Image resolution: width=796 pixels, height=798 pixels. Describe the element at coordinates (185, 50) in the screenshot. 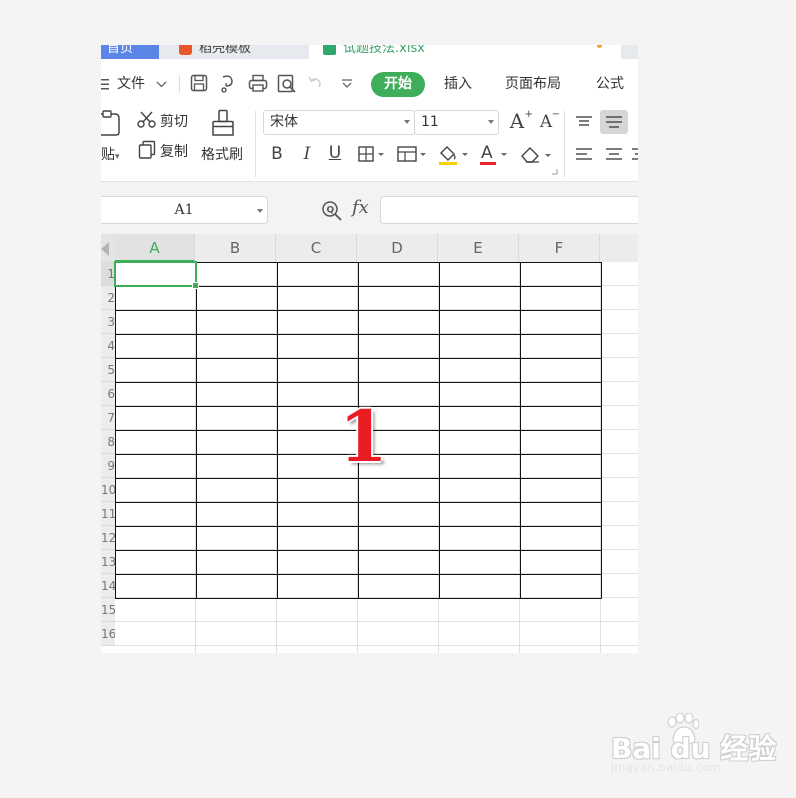

I see `docer-logo-icon` at that location.